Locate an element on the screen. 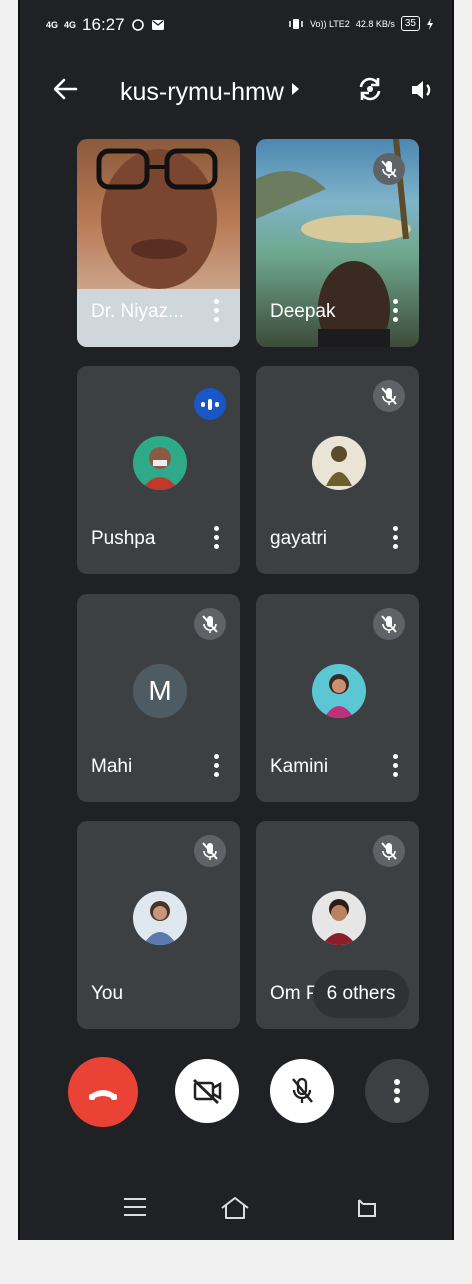 Image resolution: width=472 pixels, height=1284 pixels. participant-name: You is located at coordinates (107, 993).